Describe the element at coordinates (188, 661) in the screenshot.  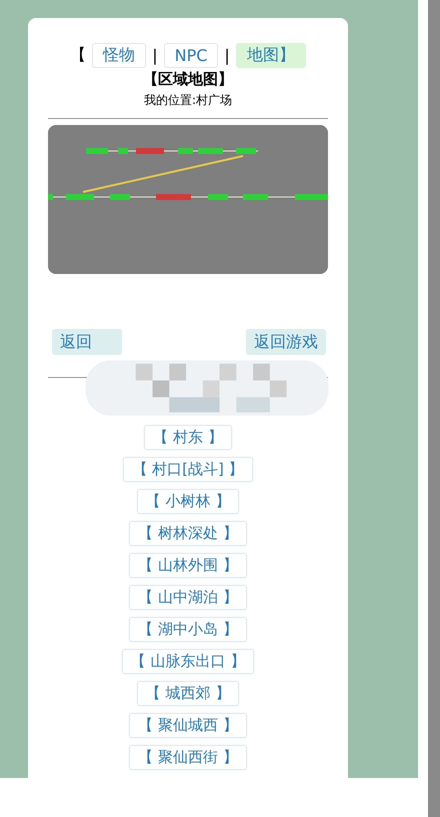
I see `place-button: 【 山脉东出口 】` at that location.